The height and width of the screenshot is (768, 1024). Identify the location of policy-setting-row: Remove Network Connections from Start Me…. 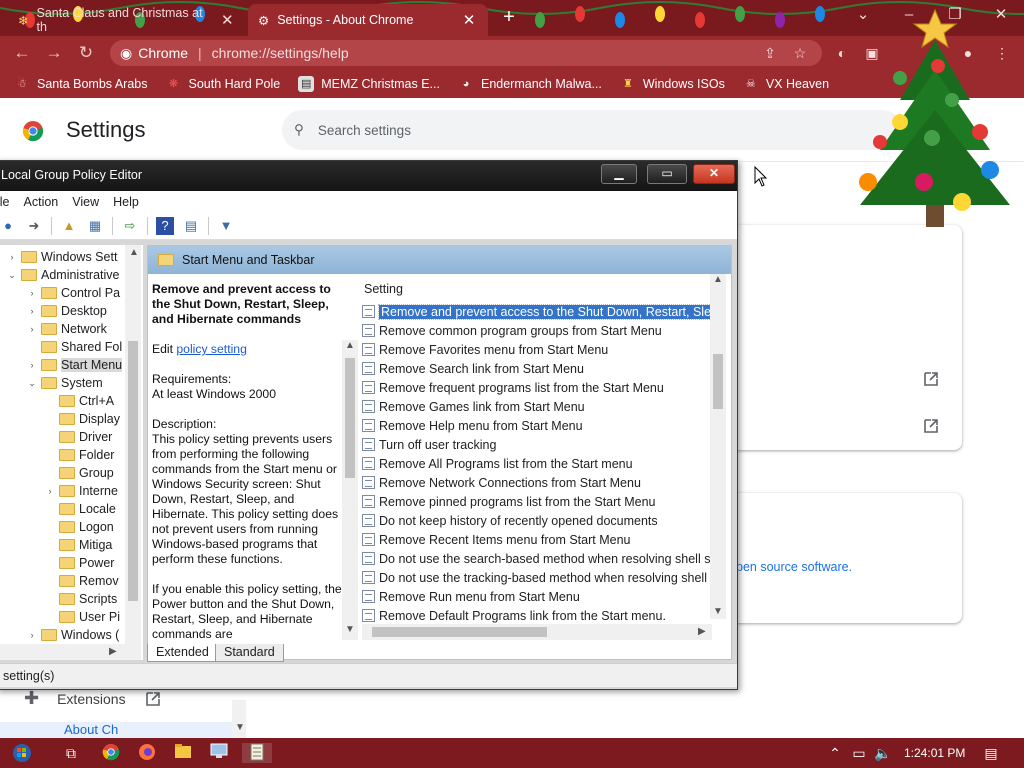
(536, 482).